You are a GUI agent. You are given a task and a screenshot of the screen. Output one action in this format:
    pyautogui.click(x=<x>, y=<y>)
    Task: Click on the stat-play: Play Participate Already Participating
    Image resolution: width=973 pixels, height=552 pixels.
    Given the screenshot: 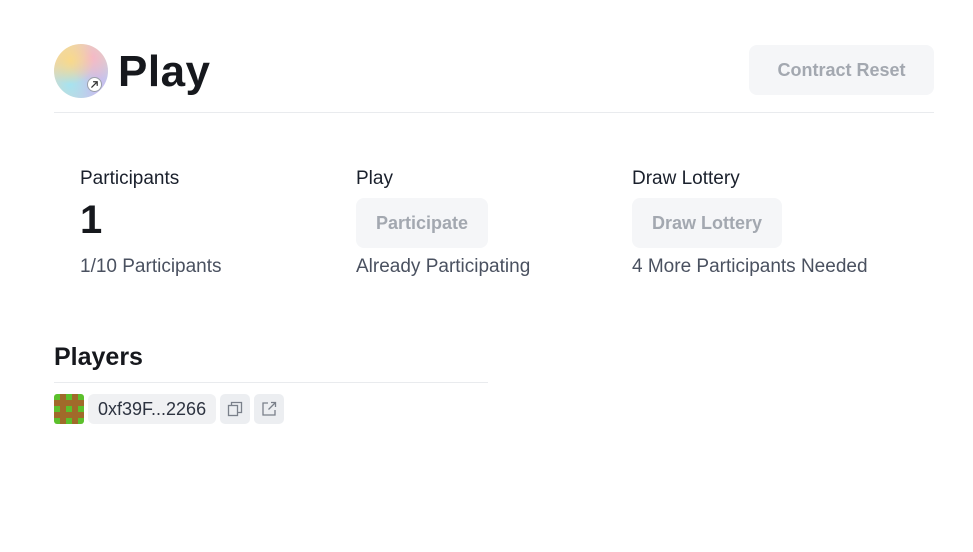 What is the action you would take?
    pyautogui.click(x=443, y=221)
    